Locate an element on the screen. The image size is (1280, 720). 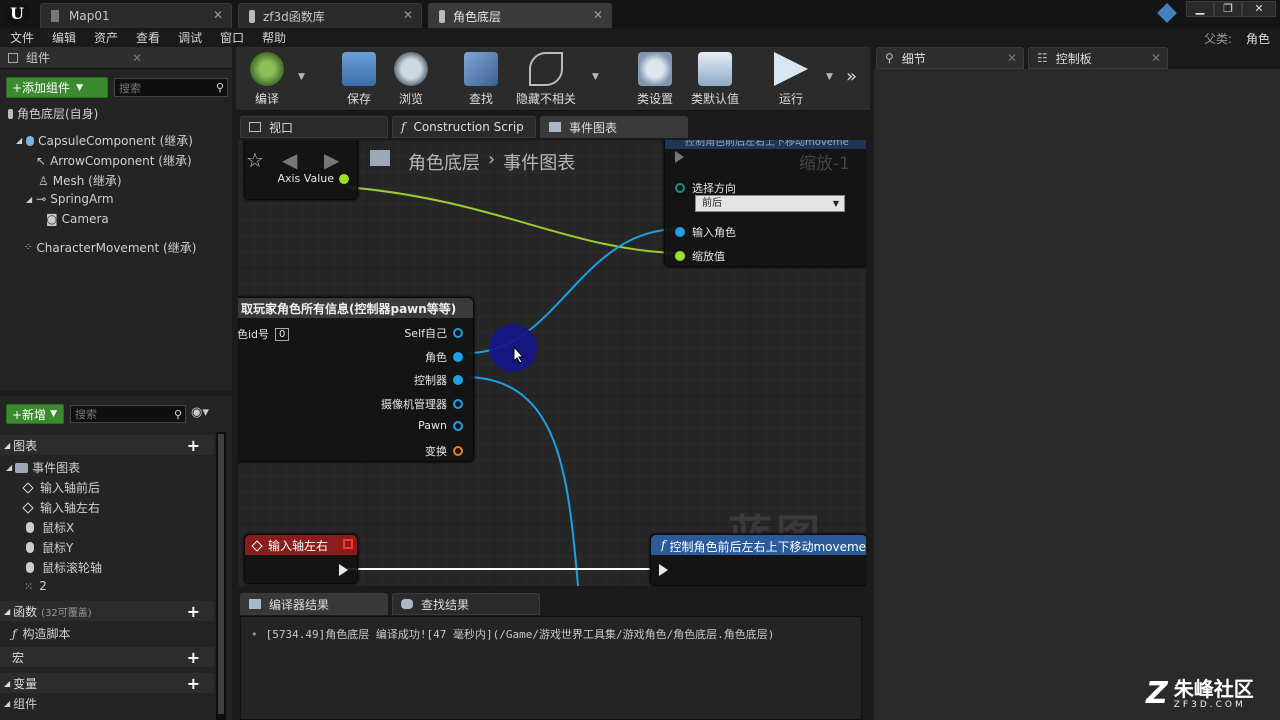
menu-file: 文件 is located at coordinates (21, 37).